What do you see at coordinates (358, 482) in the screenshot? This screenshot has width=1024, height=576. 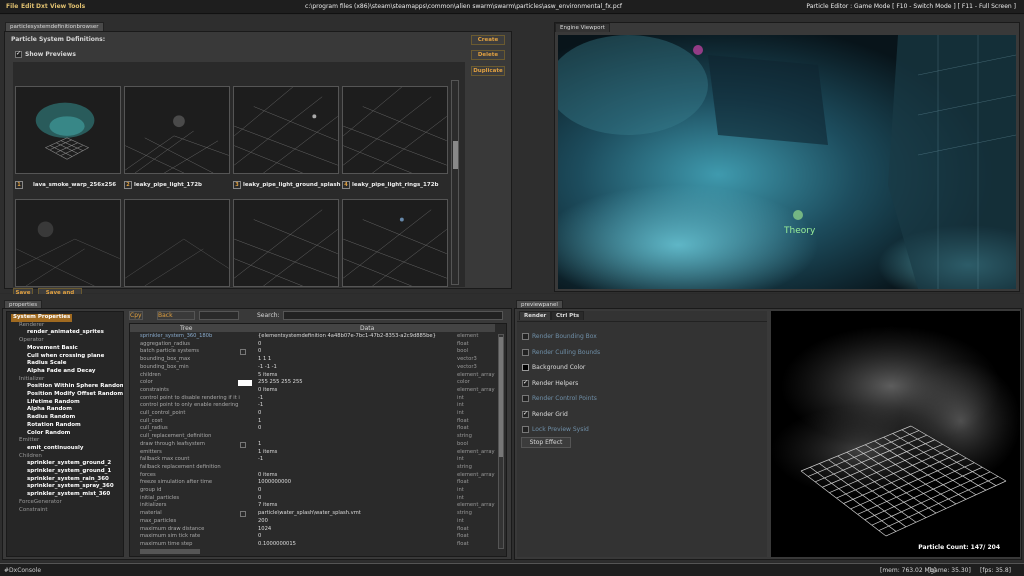 I see `property-value: 1000000000` at bounding box center [358, 482].